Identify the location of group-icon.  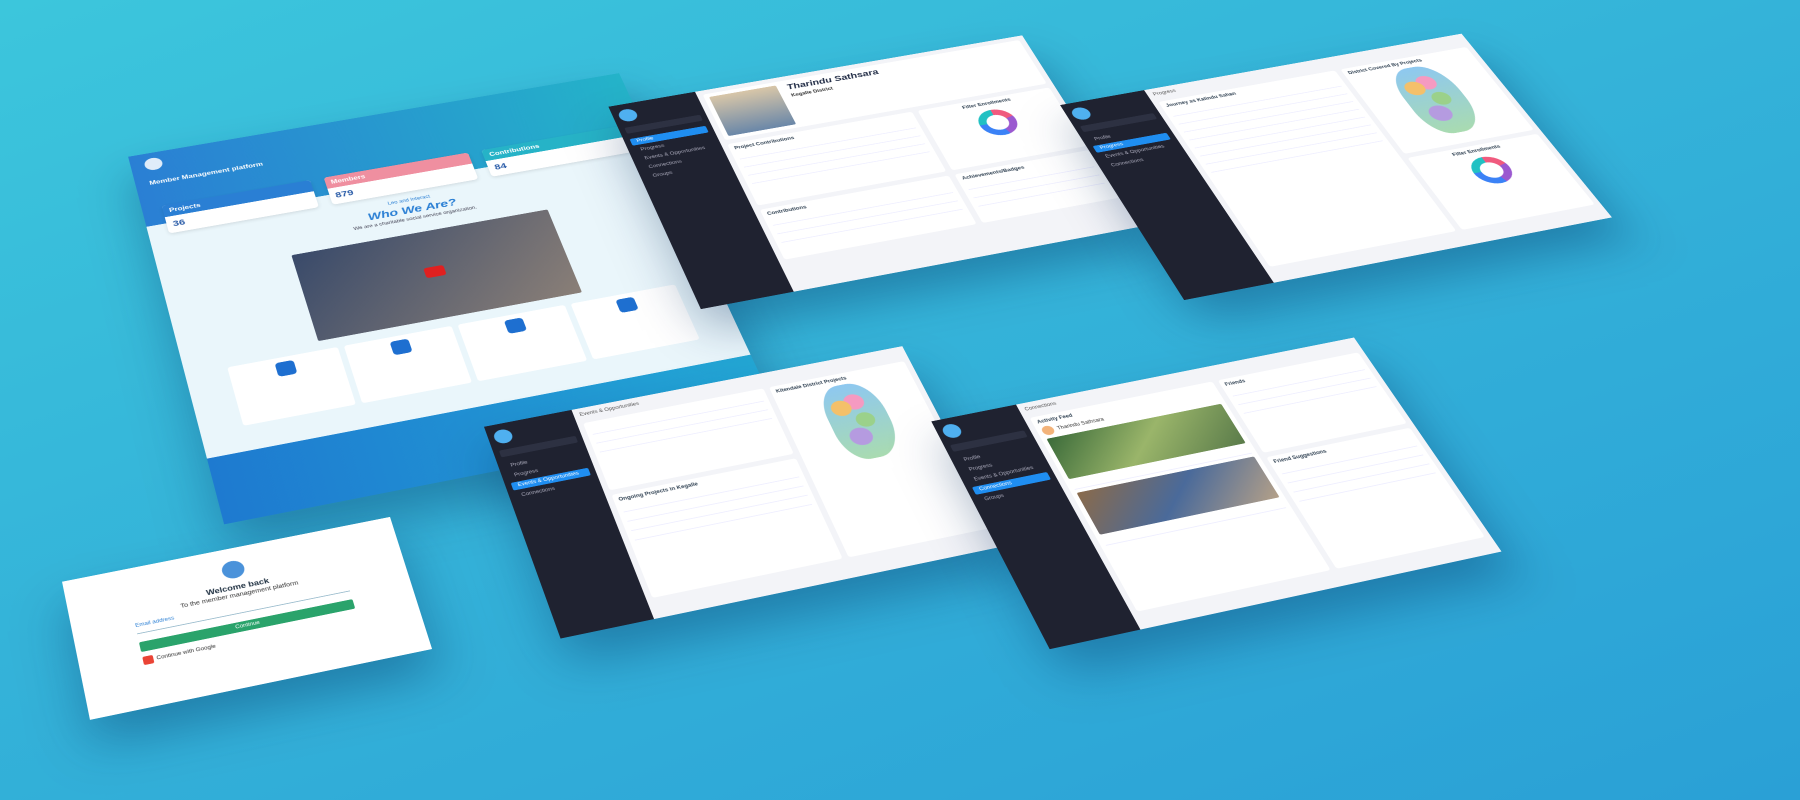
(627, 305).